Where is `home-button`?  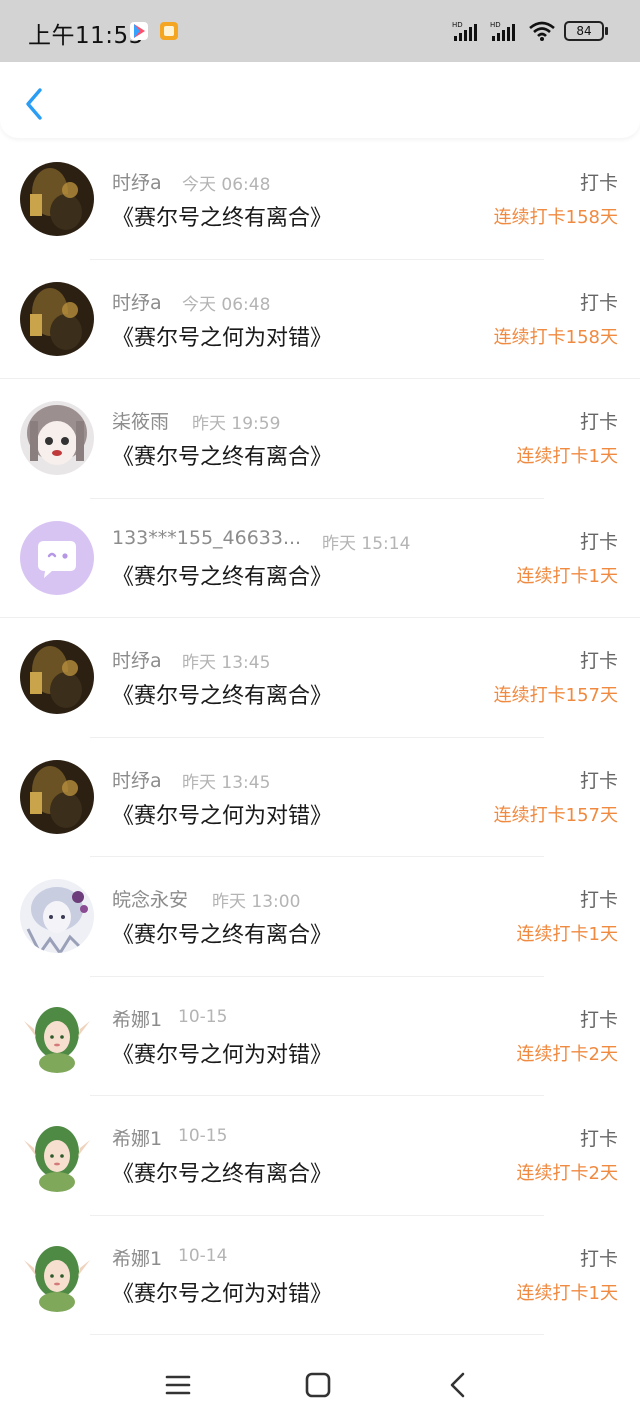
home-button is located at coordinates (318, 1385).